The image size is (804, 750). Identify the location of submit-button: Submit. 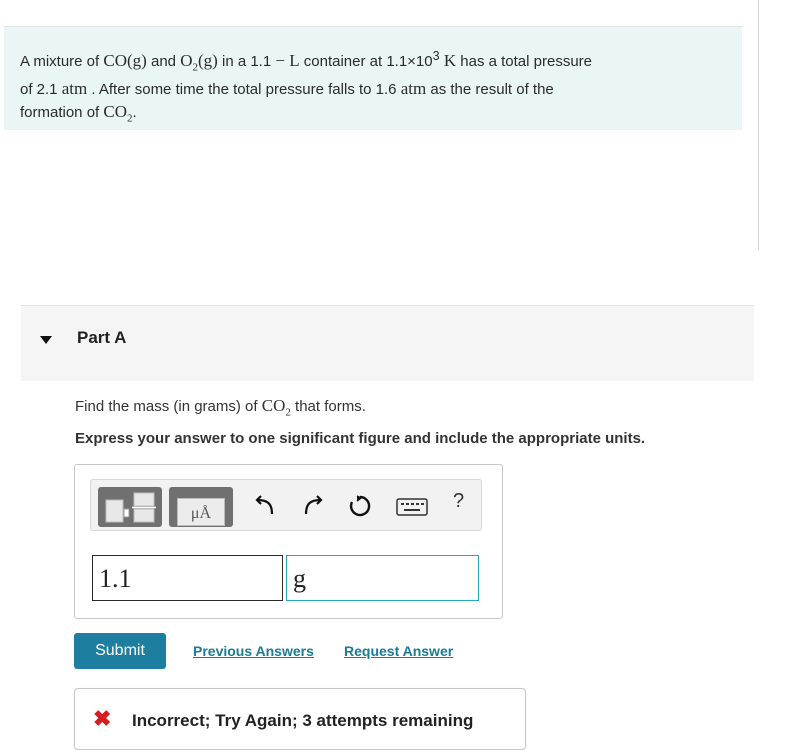
(120, 651).